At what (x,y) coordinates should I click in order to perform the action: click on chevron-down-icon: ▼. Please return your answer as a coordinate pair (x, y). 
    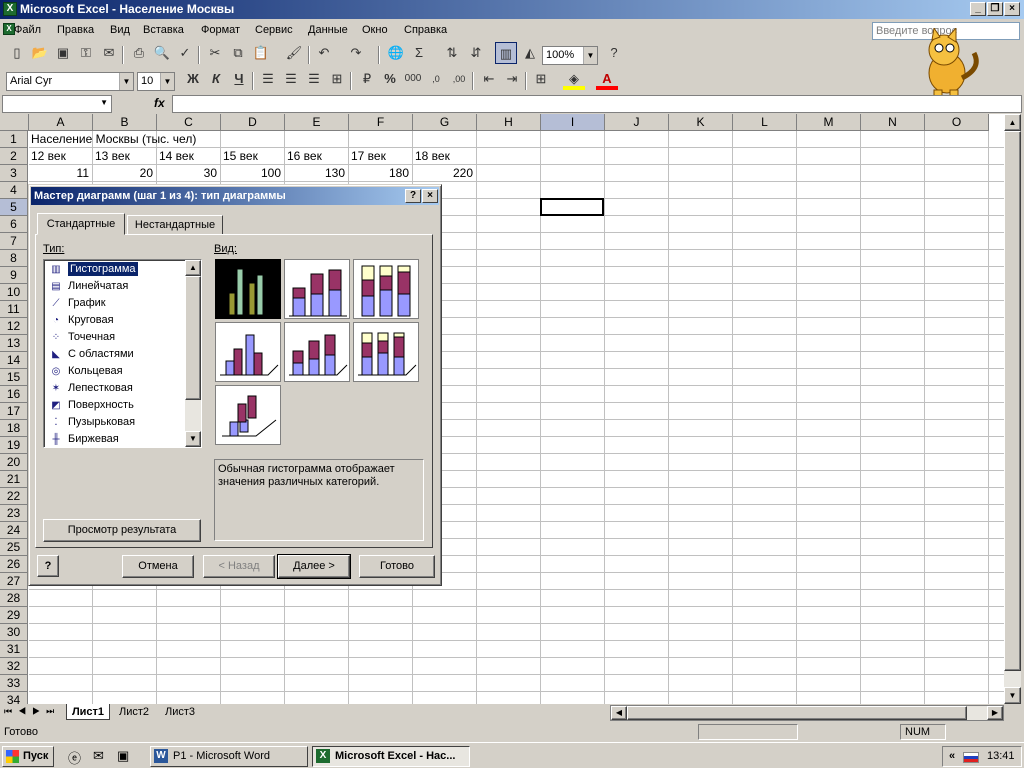
    Looking at the image, I should click on (167, 81).